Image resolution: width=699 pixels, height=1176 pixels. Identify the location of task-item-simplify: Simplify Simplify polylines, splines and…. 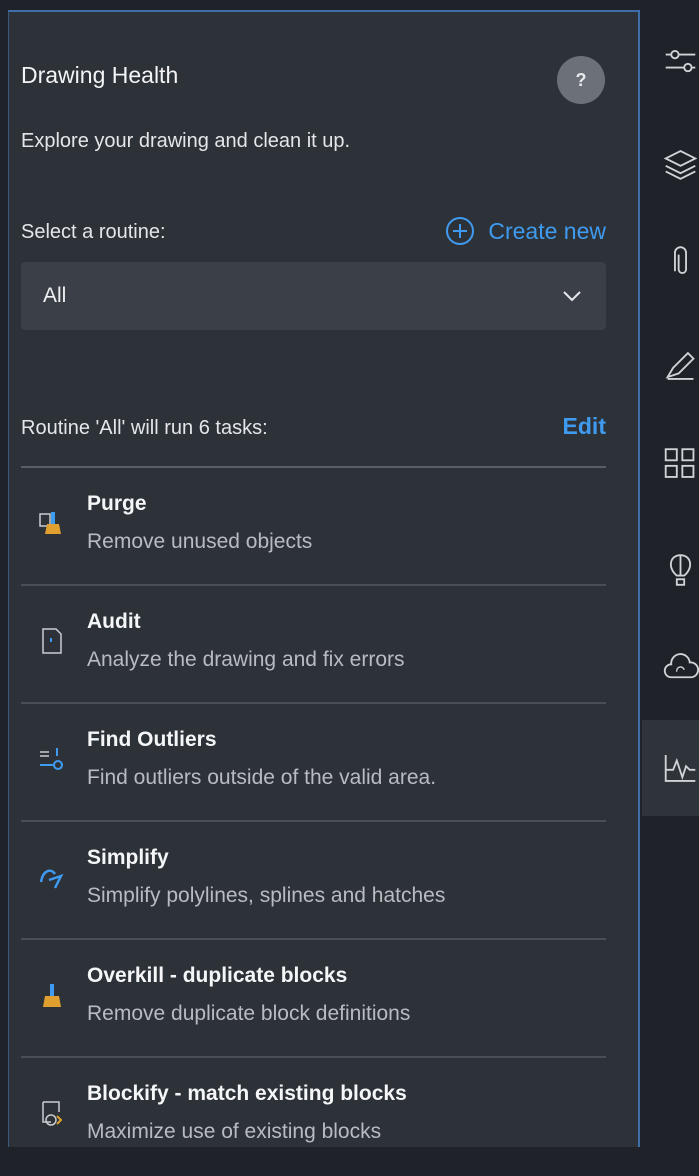
(313, 881).